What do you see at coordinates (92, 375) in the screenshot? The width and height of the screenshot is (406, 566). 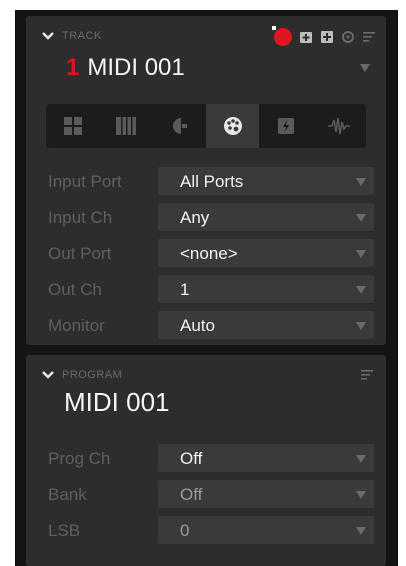 I see `program-section-label: PROGRAM` at bounding box center [92, 375].